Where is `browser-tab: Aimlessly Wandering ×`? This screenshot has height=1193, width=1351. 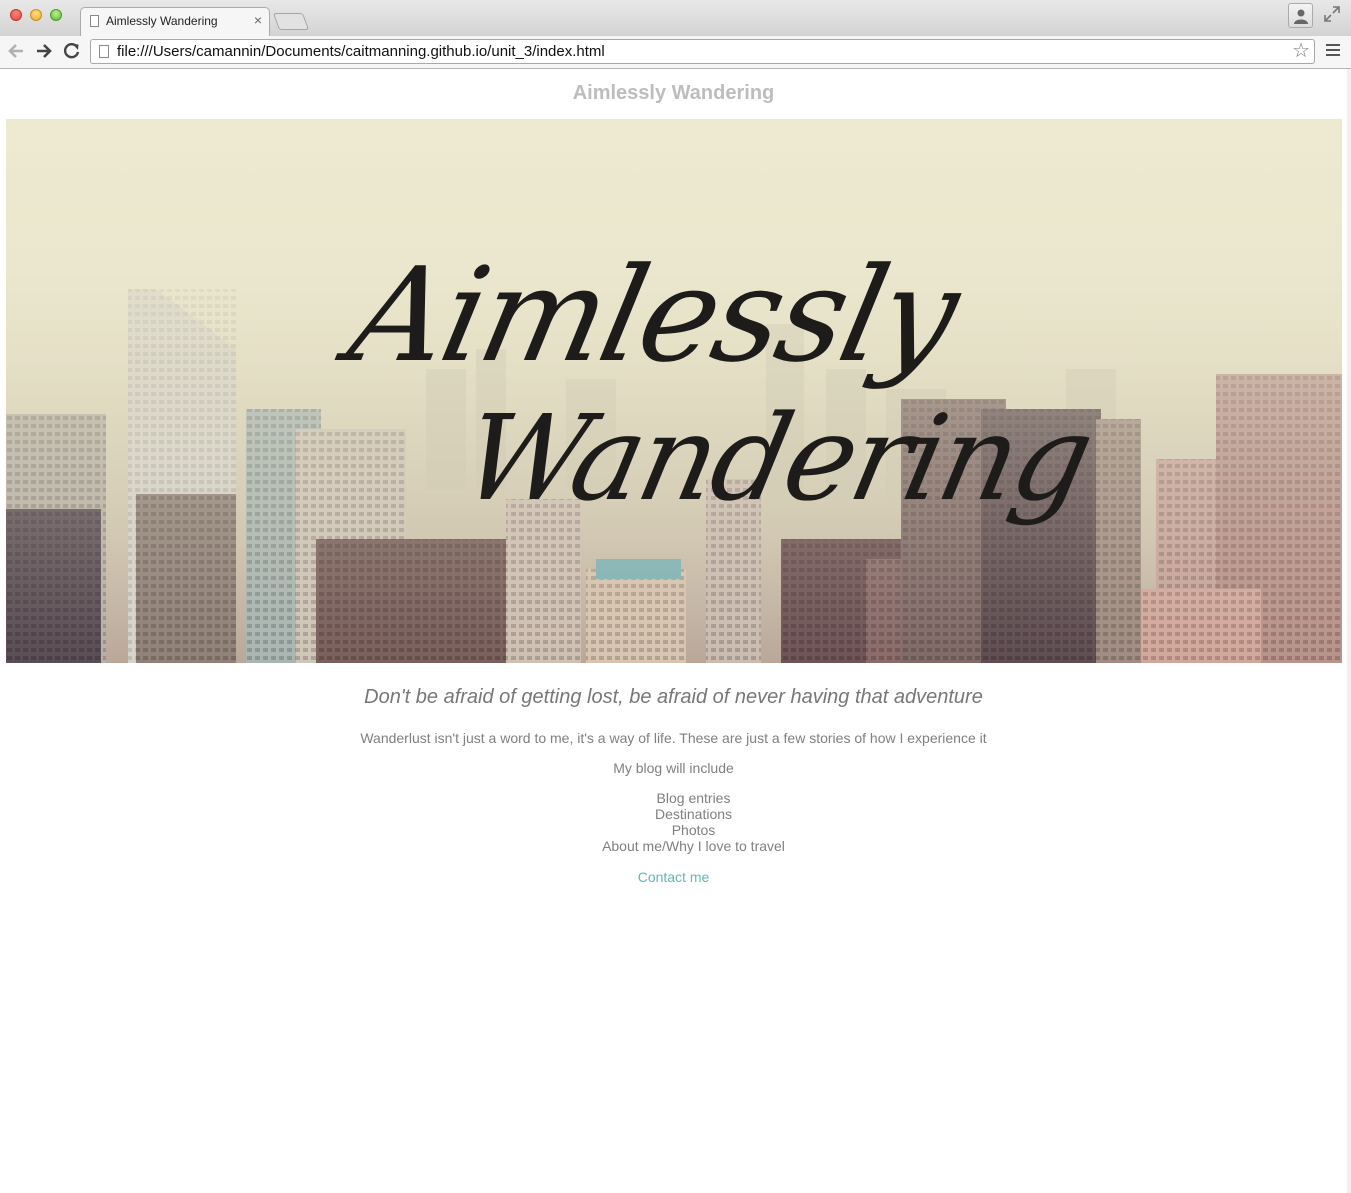
browser-tab: Aimlessly Wandering × is located at coordinates (175, 21).